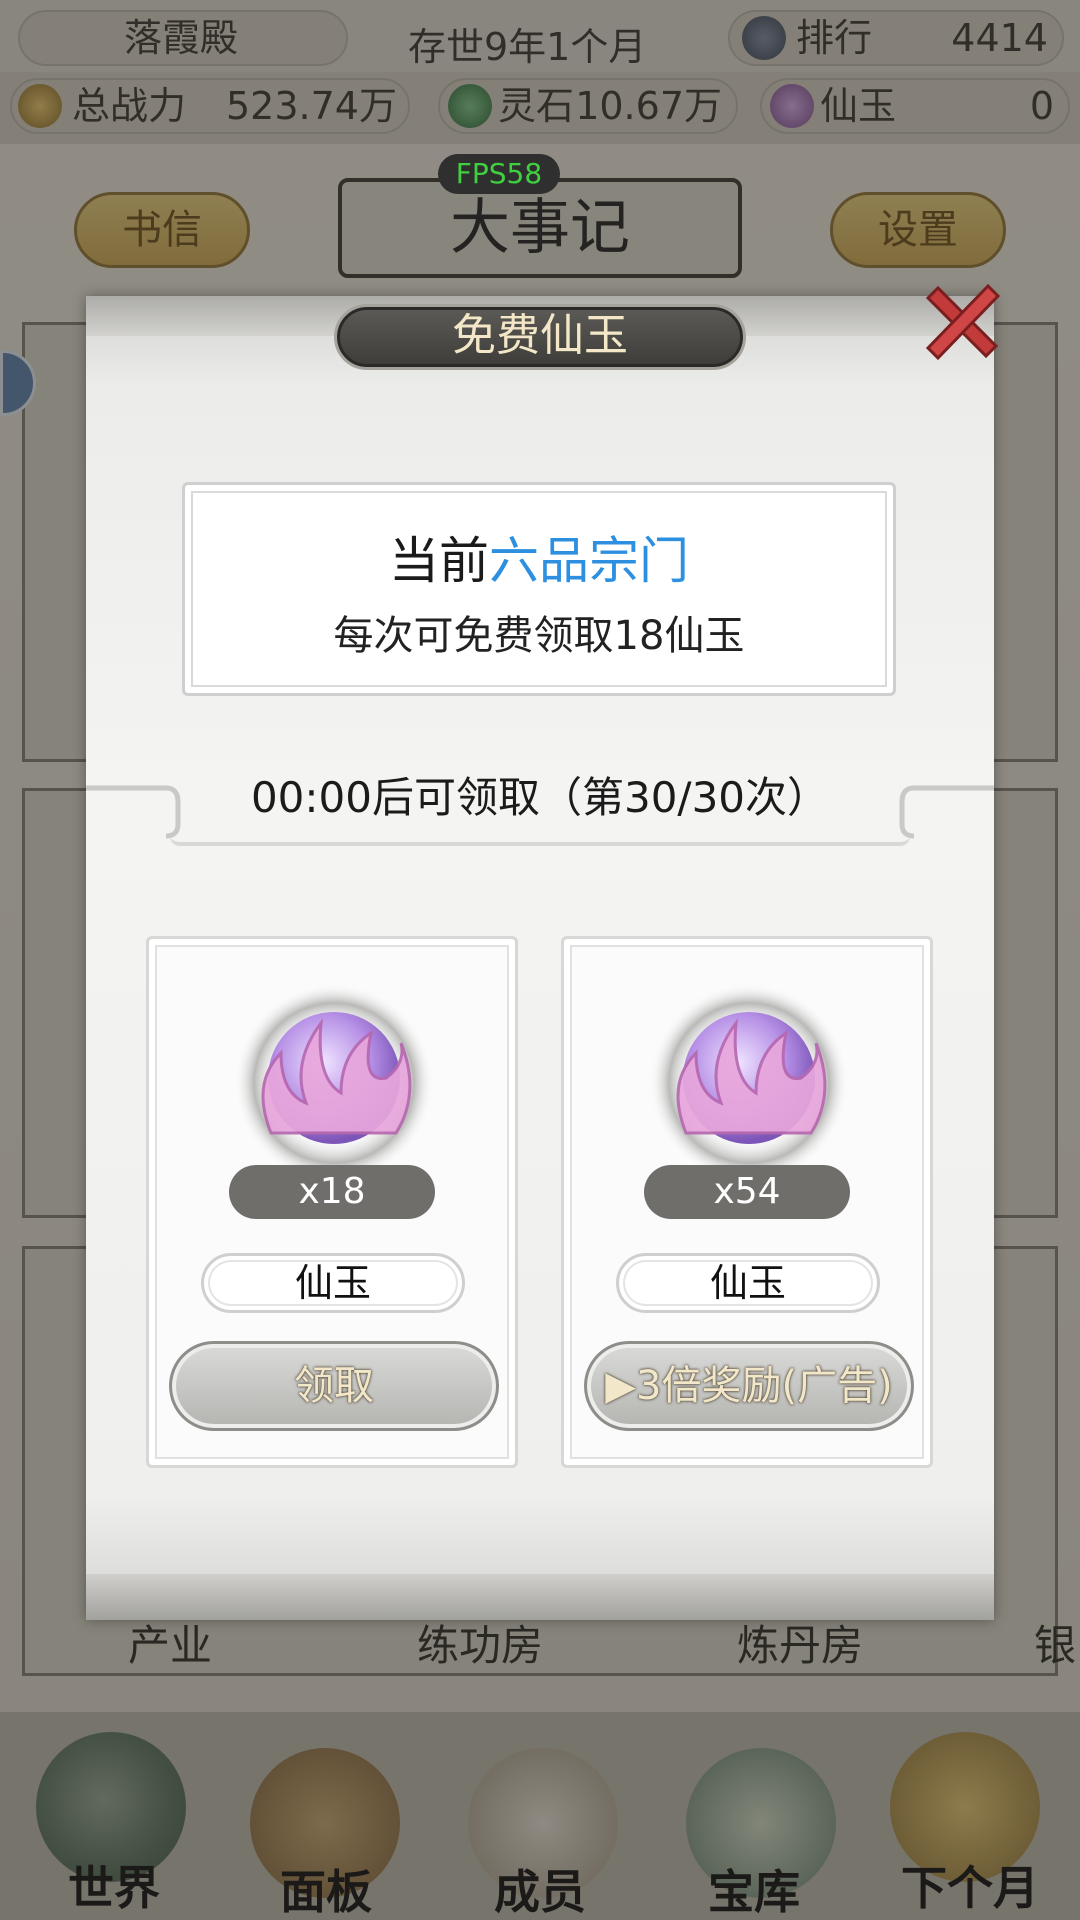 This screenshot has height=1920, width=1080. I want to click on reward-card-free: x18 仙玉 领取, so click(332, 1202).